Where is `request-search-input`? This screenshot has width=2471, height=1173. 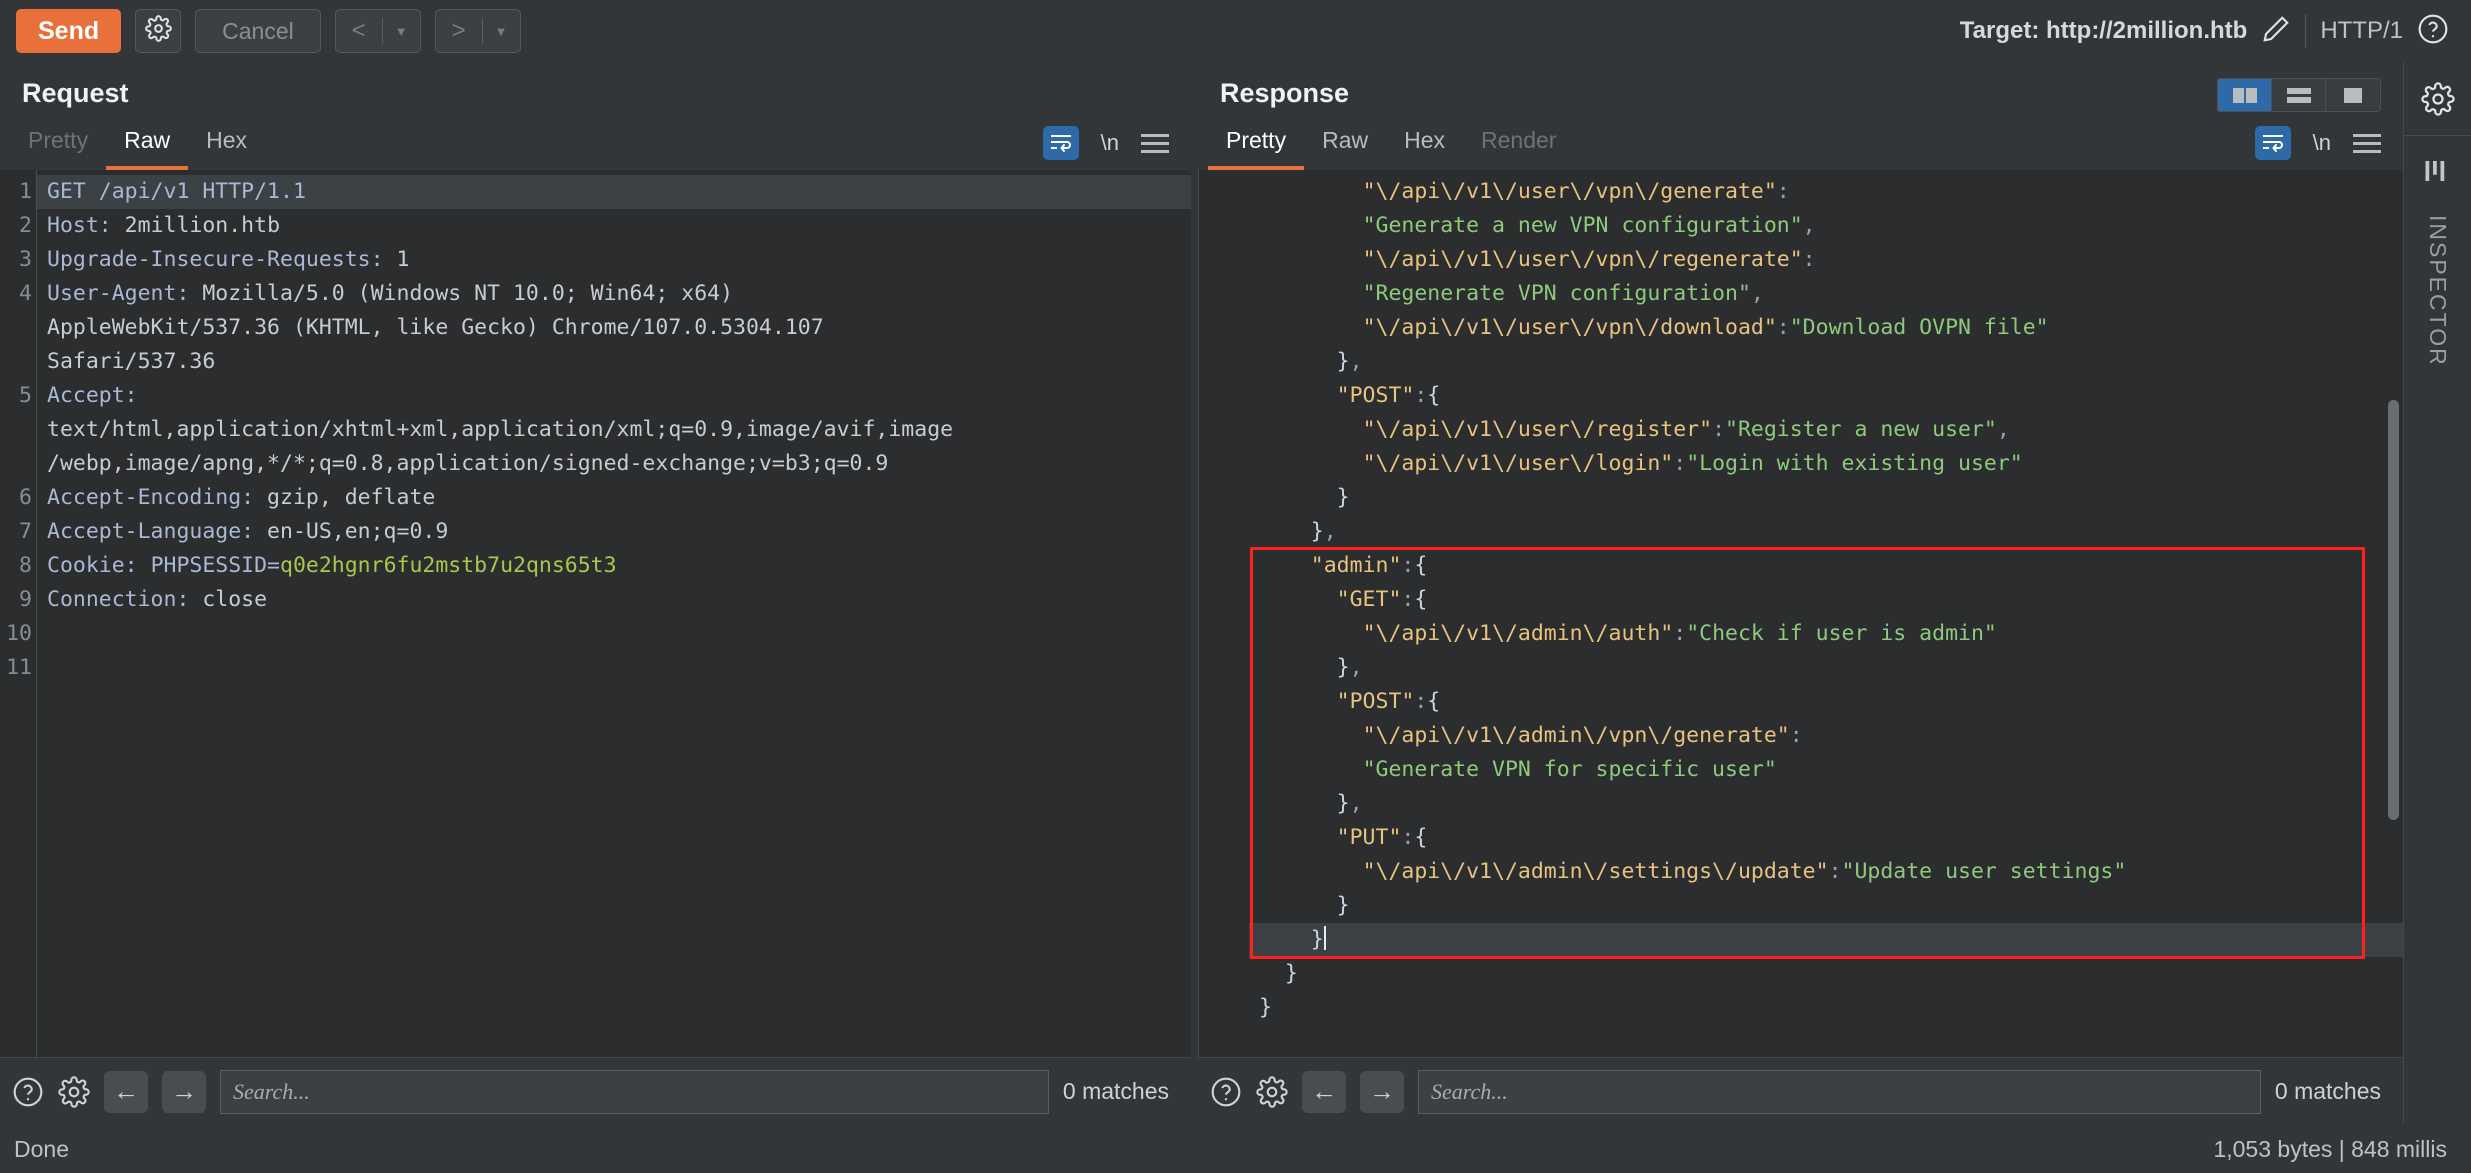 request-search-input is located at coordinates (634, 1091).